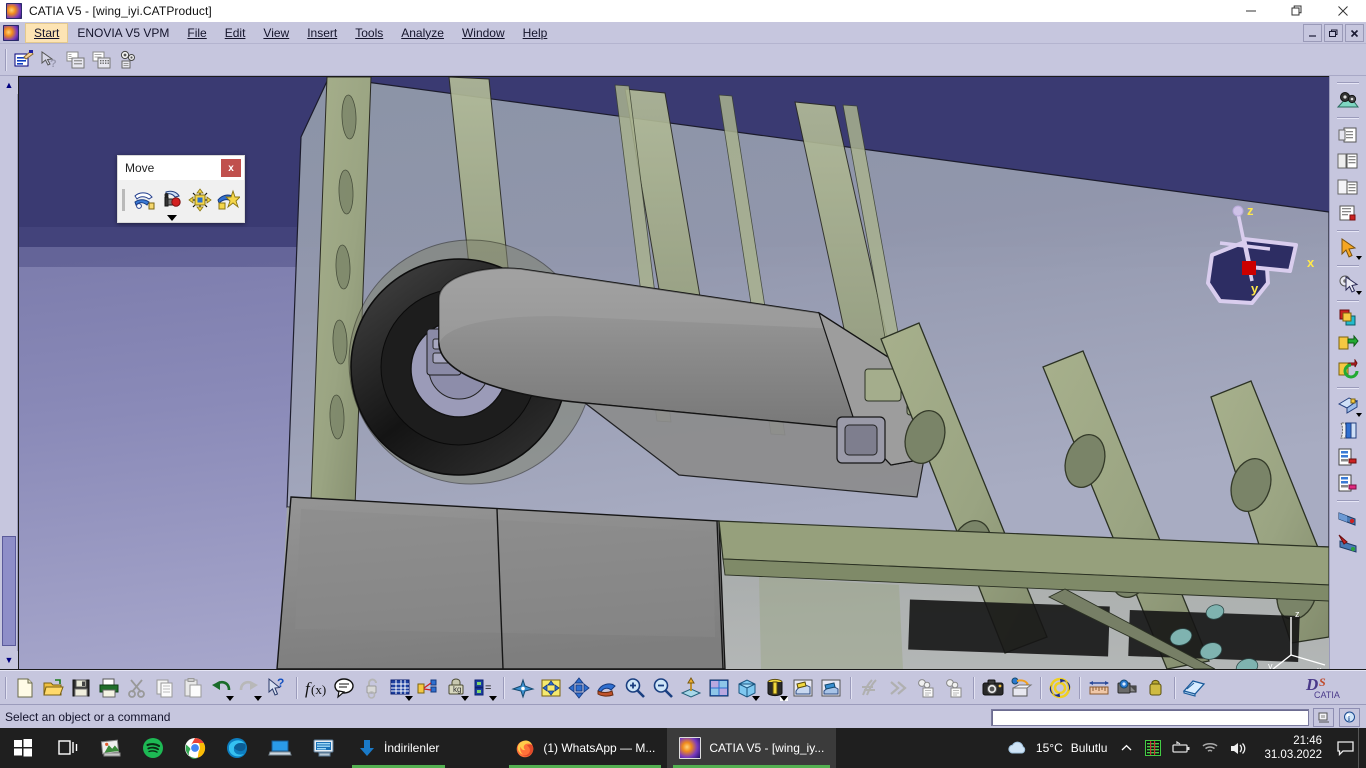 This screenshot has height=768, width=1366. I want to click on select-arrow-icon, so click(1348, 248).